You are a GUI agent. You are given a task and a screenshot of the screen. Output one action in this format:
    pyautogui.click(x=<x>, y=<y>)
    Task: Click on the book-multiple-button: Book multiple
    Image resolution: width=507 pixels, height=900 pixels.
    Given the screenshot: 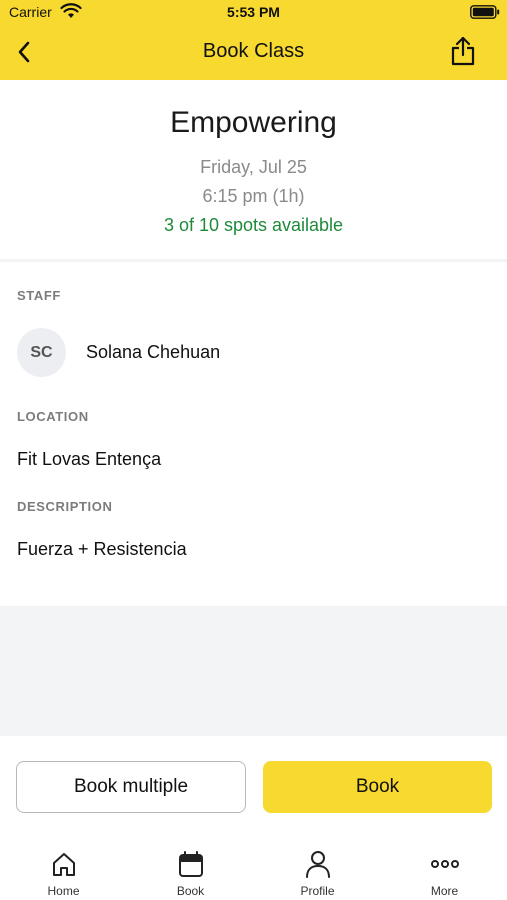 What is the action you would take?
    pyautogui.click(x=131, y=787)
    